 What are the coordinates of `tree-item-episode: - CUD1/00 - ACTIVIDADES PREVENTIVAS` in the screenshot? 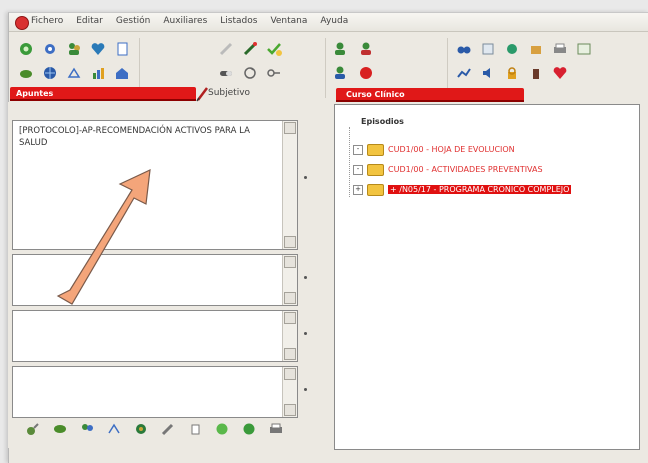 It's located at (448, 169).